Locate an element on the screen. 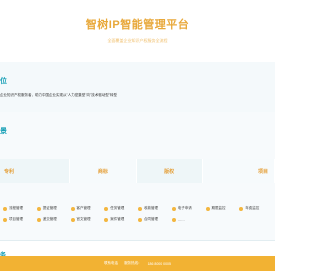 Image resolution: width=320 pixels, height=271 pixels. feature-item: 项目管理 is located at coordinates (20, 219).